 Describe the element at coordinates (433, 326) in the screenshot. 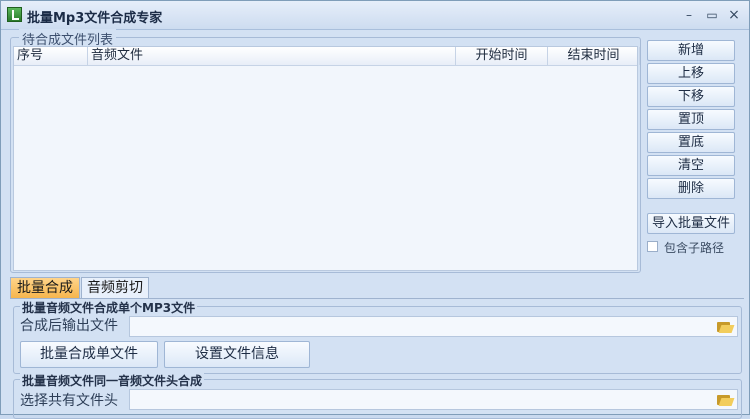

I see `output-file-field` at that location.